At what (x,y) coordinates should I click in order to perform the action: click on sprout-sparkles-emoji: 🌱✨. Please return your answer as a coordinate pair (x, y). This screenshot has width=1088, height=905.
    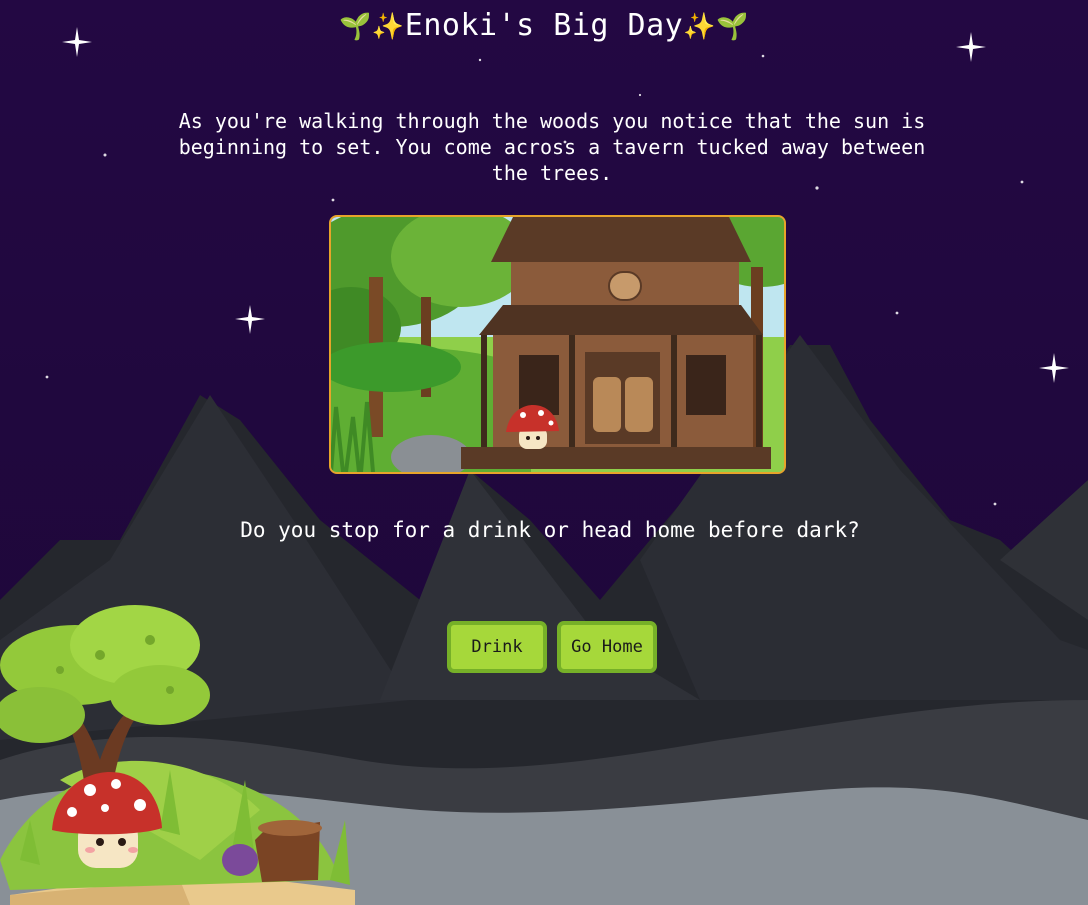
    Looking at the image, I should click on (372, 27).